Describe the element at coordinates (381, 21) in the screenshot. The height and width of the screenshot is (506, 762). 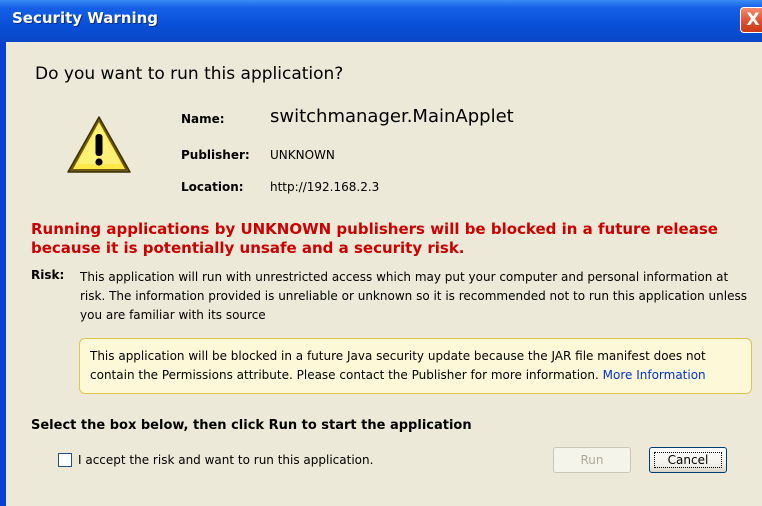
I see `title-bar: Security Warning X` at that location.